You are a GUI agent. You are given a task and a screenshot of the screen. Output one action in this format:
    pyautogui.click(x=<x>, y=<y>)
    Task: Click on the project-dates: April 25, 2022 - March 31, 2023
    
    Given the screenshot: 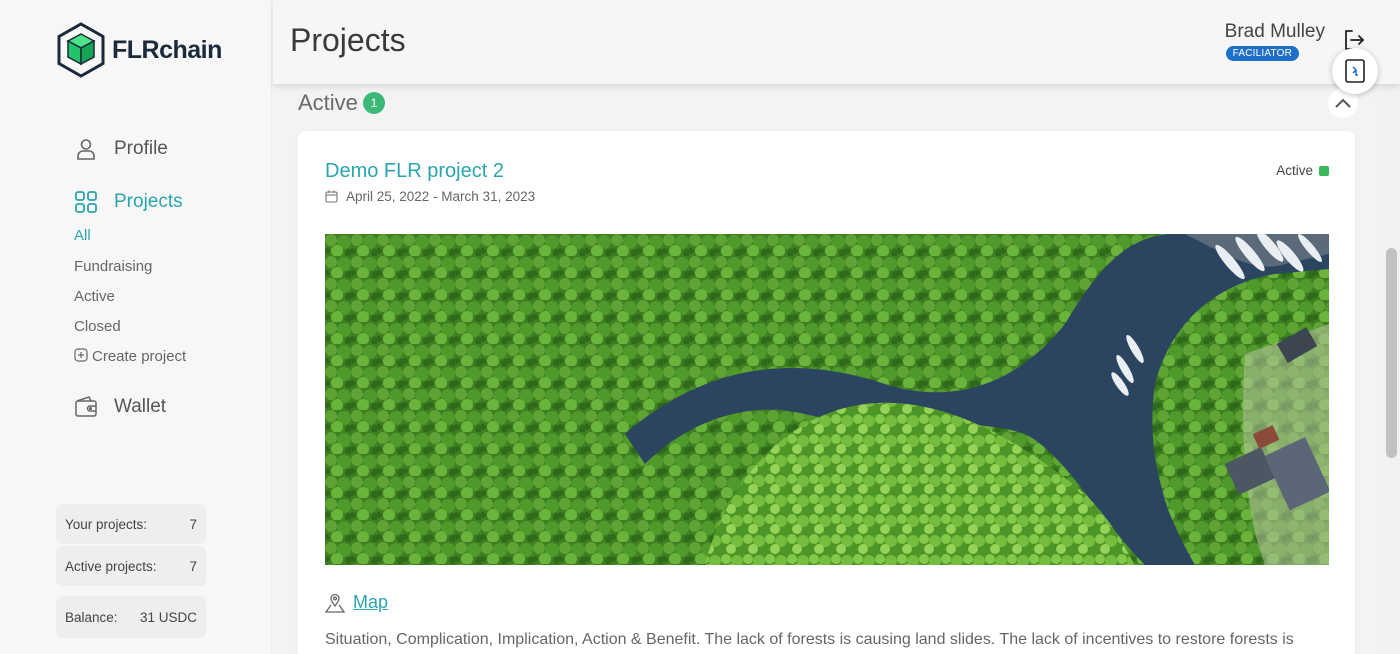 What is the action you would take?
    pyautogui.click(x=430, y=196)
    